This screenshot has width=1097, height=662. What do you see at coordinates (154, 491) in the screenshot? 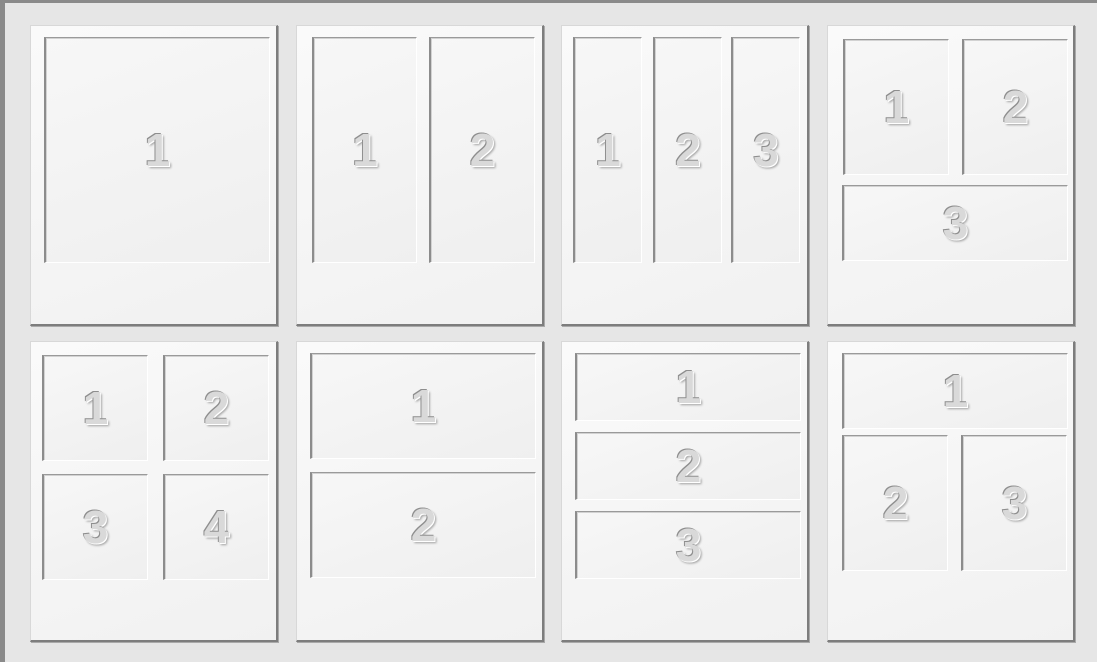
I see `layout-option-four-grid: 1 2 3 4` at bounding box center [154, 491].